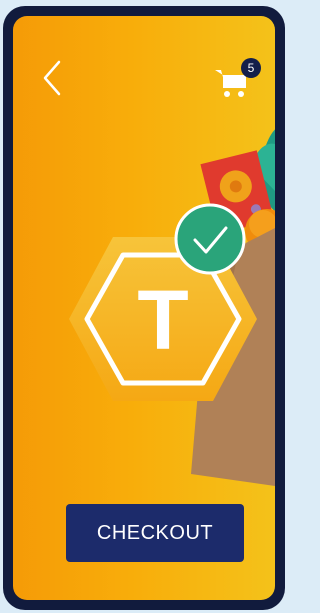 This screenshot has height=613, width=320. I want to click on cart-button: 5, so click(237, 80).